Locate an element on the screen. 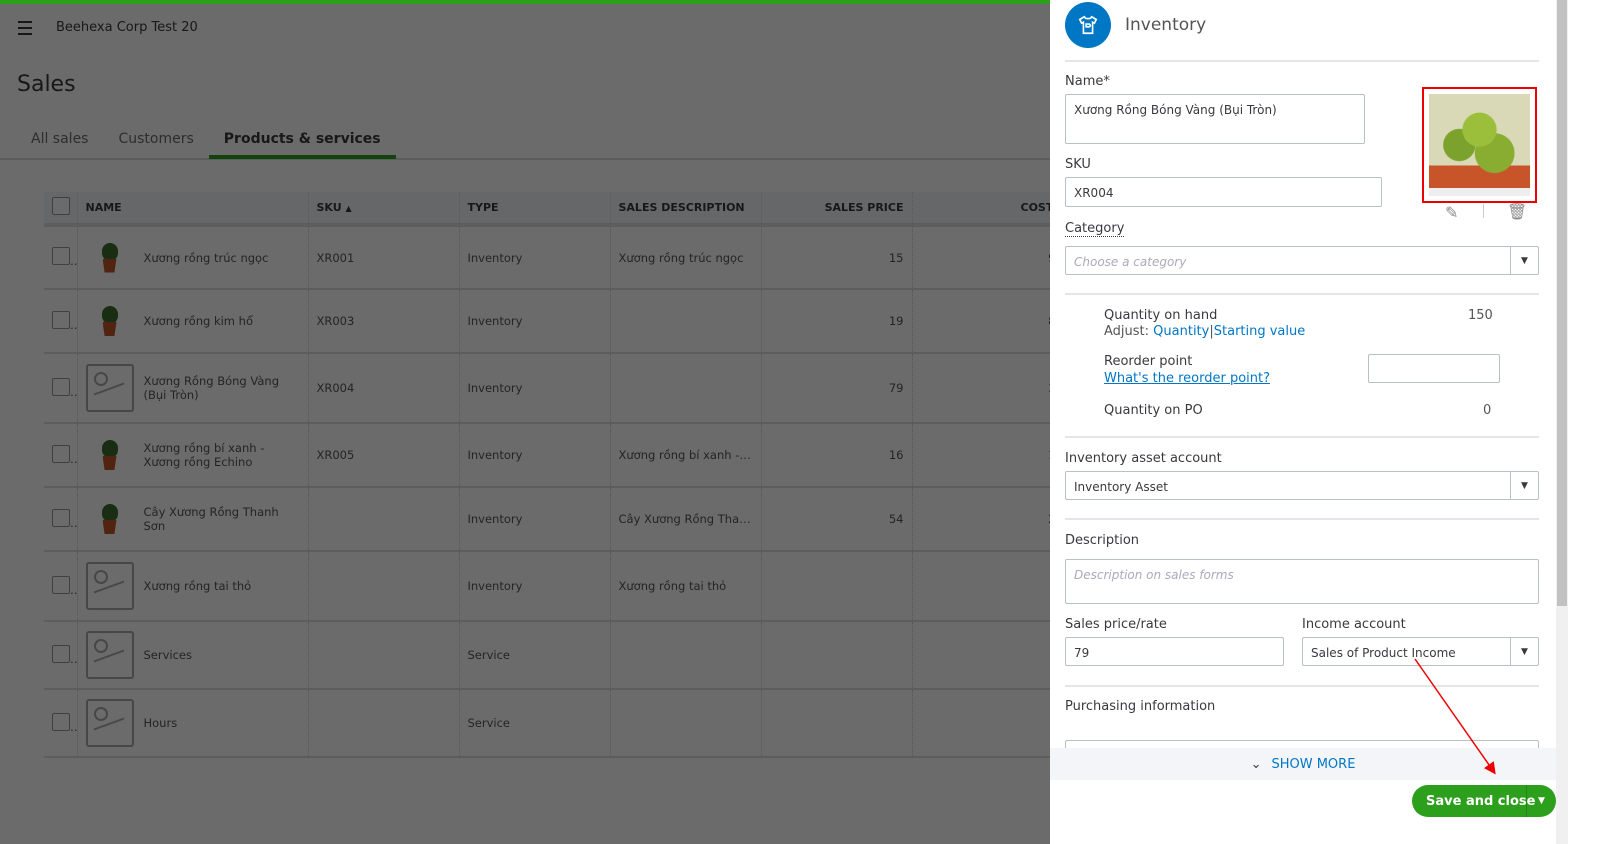 This screenshot has height=844, width=1600. reorder-help-link: What's the reorder point? is located at coordinates (1187, 378).